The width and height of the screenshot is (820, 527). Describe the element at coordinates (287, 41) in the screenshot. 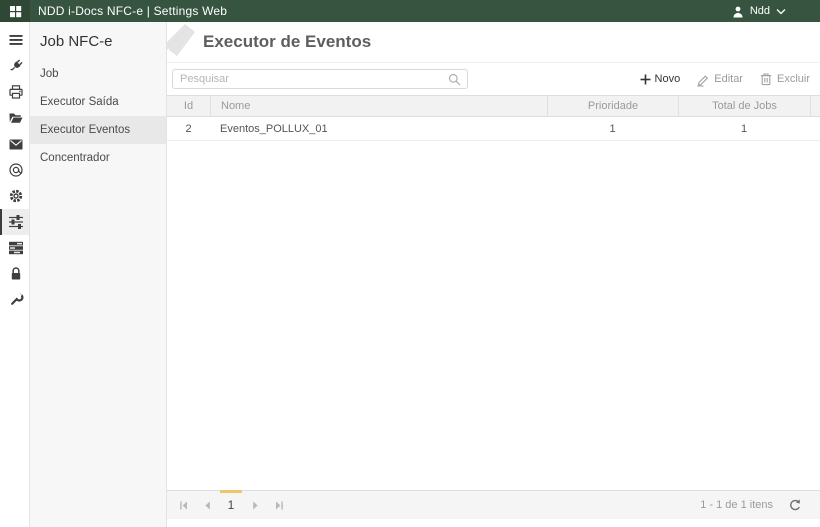

I see `page-title: Executor de Eventos` at that location.